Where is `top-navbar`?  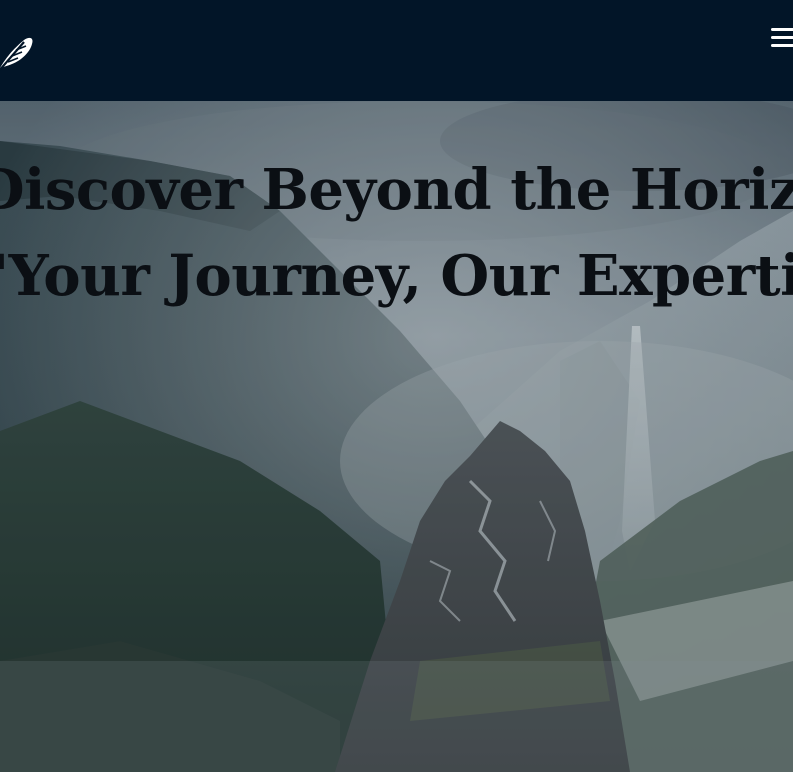
top-navbar is located at coordinates (396, 50).